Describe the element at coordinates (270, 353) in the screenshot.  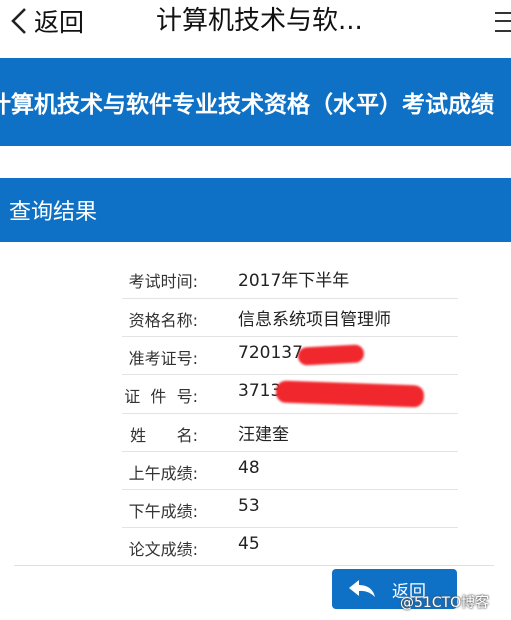
I see `row-value: 720137` at that location.